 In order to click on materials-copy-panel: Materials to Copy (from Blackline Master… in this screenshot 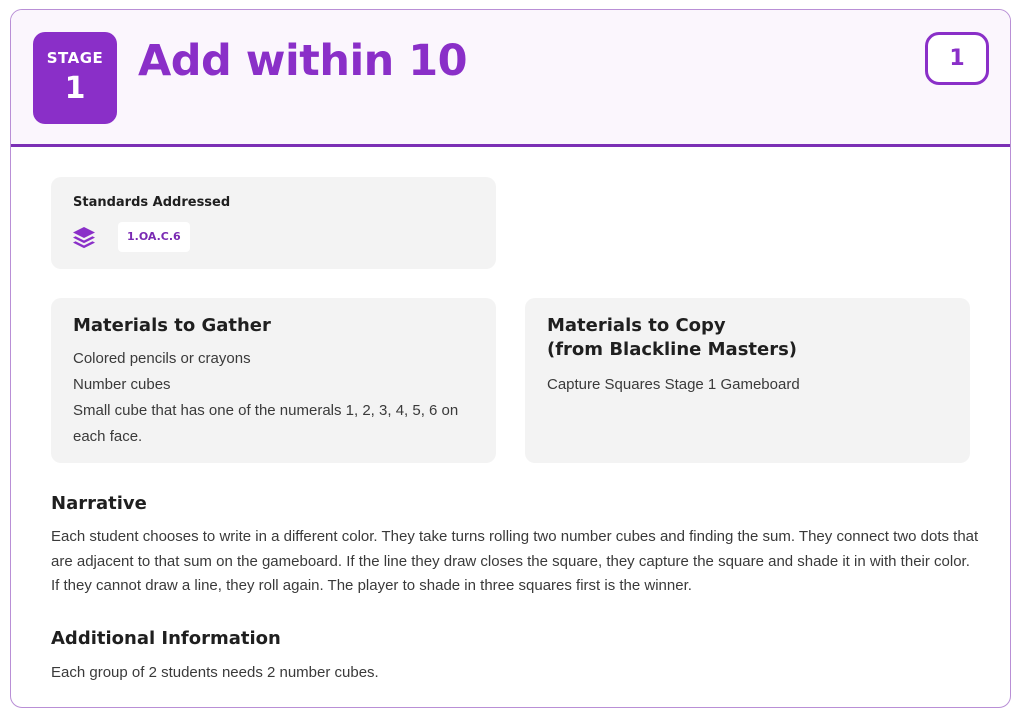, I will do `click(747, 380)`.